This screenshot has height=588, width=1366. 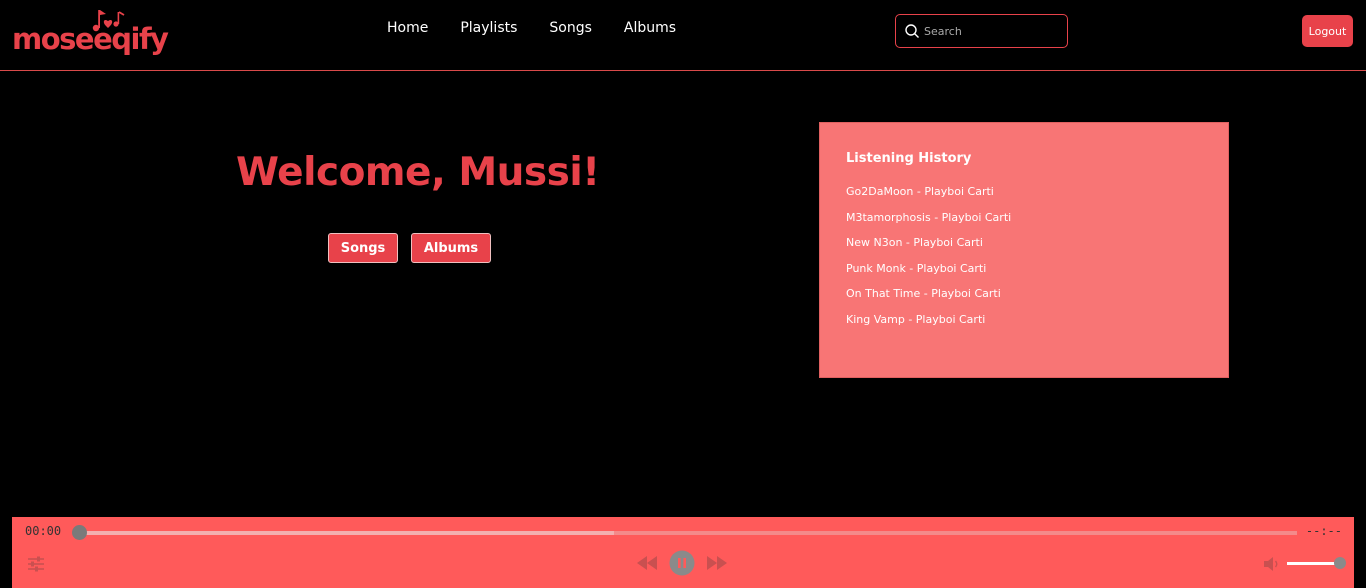 What do you see at coordinates (488, 28) in the screenshot?
I see `nav-playlists: Playlists` at bounding box center [488, 28].